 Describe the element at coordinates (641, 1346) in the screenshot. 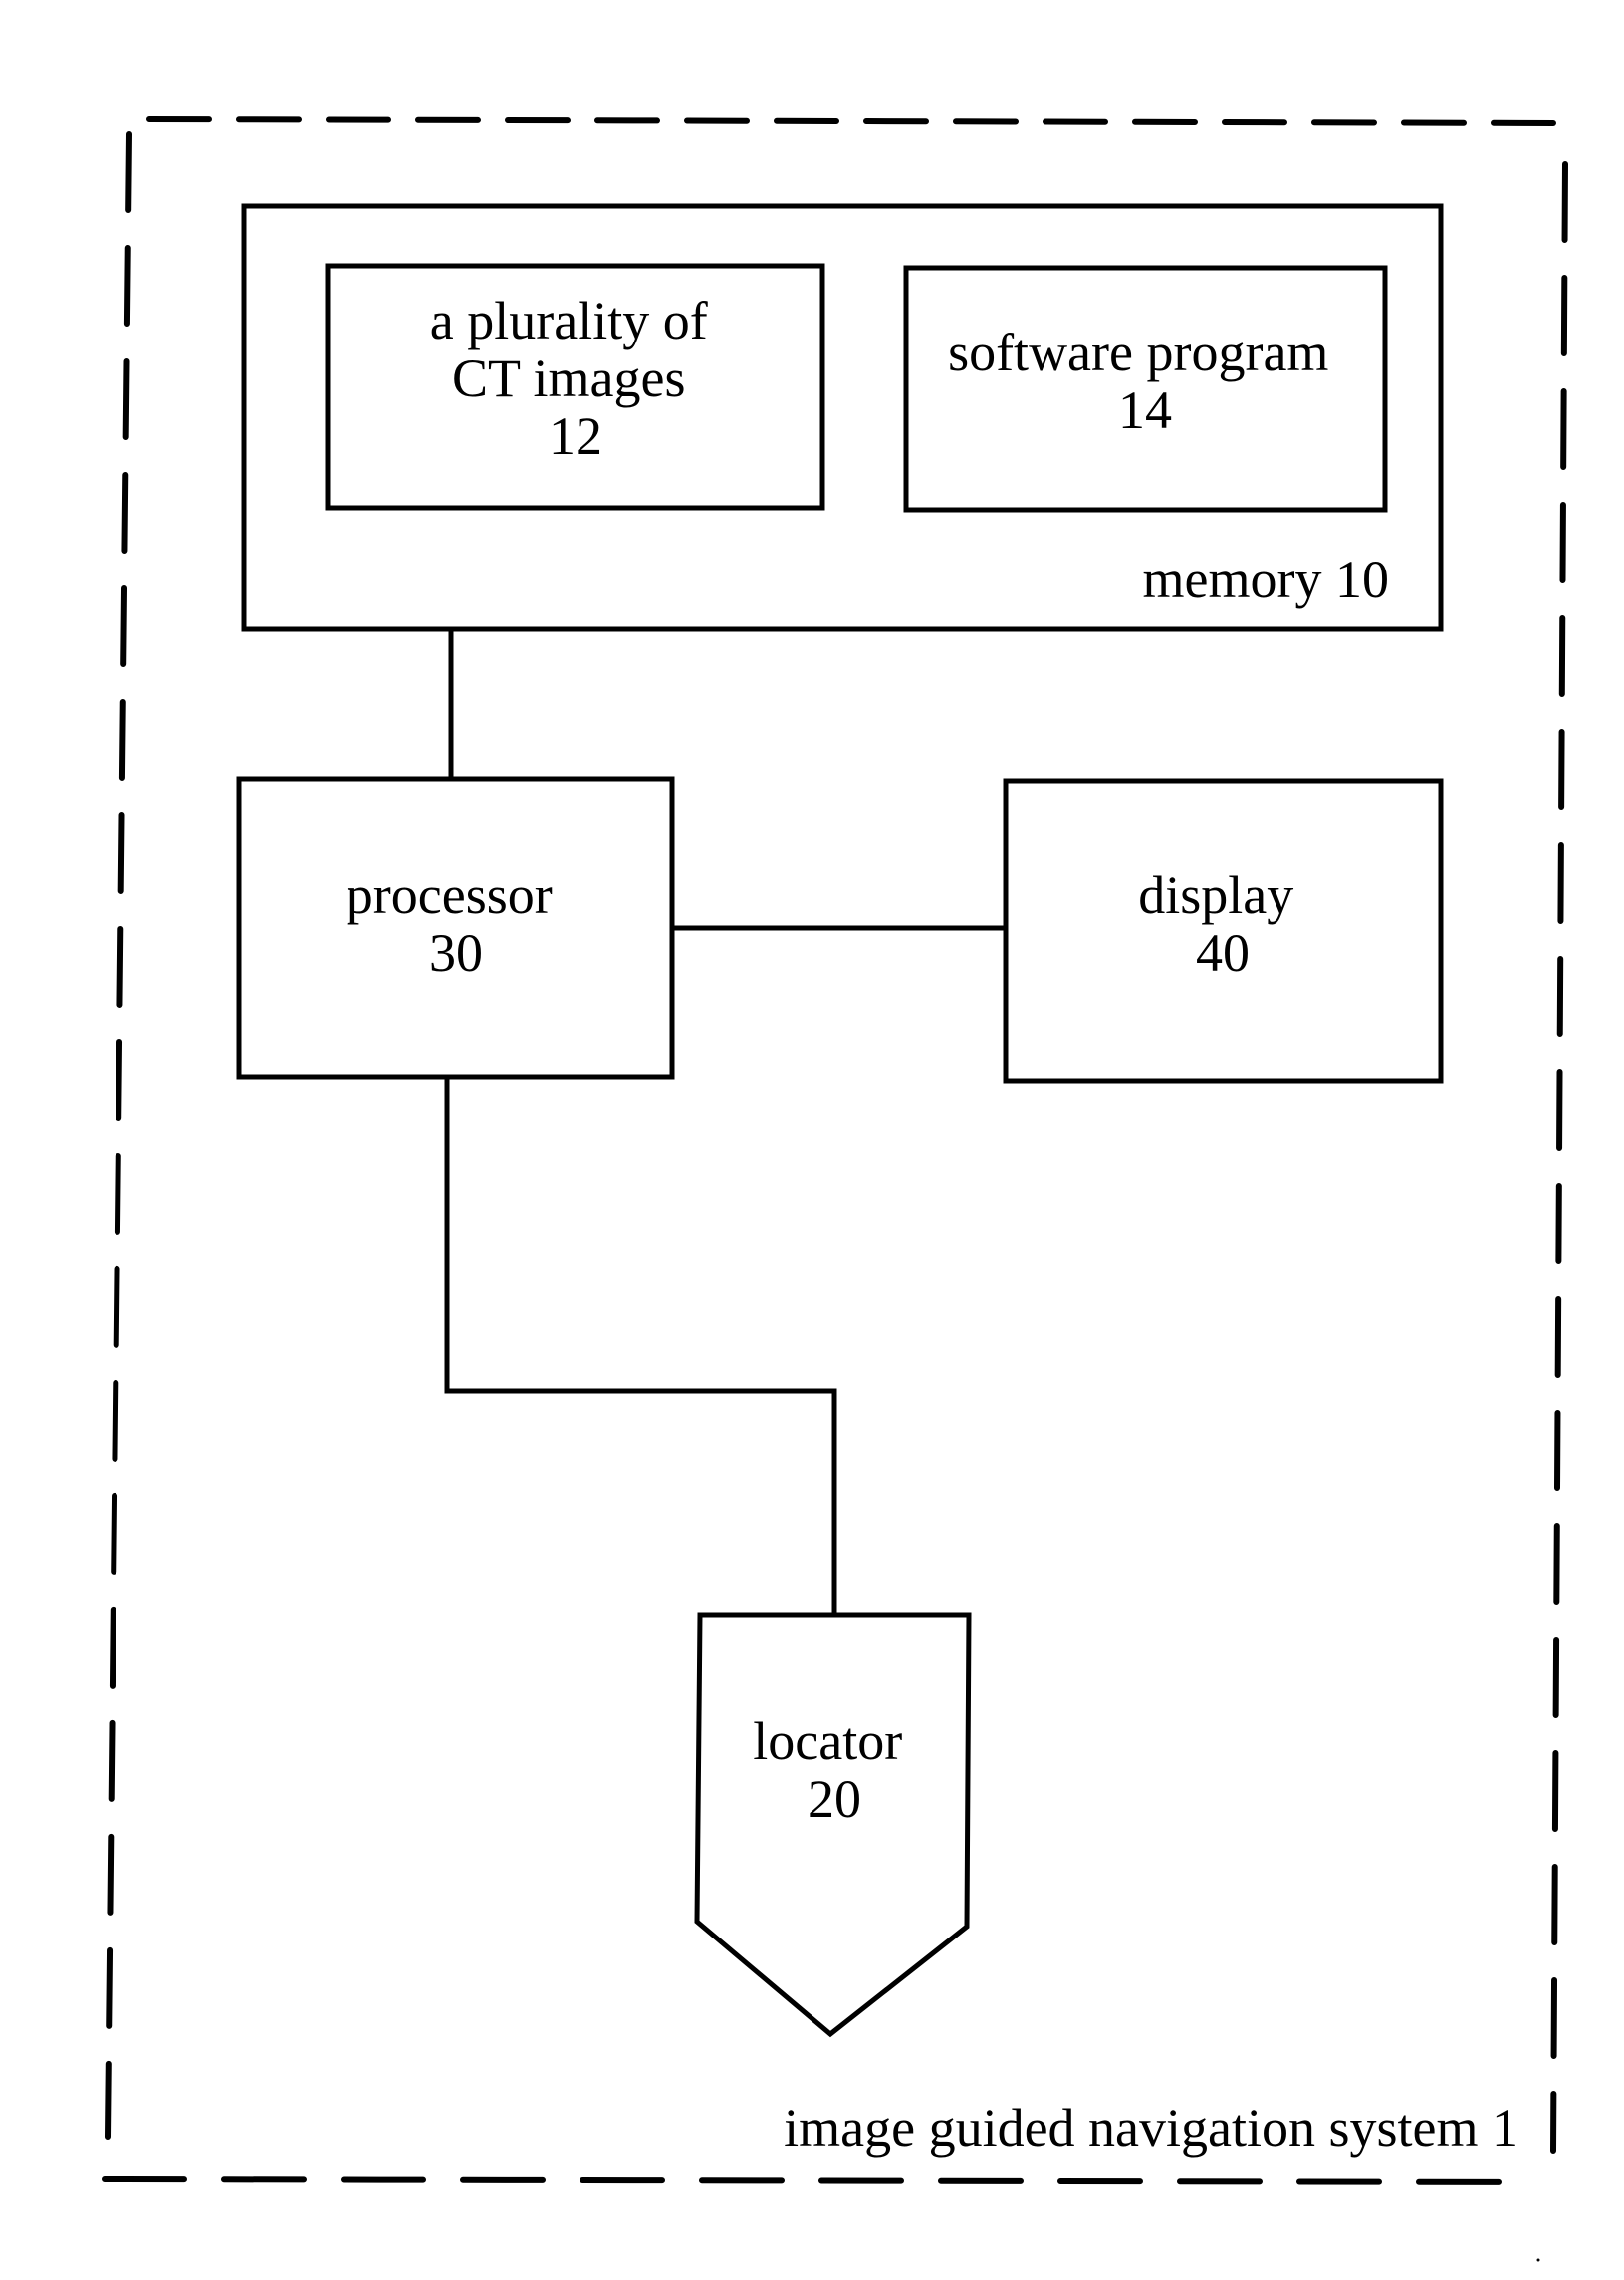

I see `connector-processor-locator` at that location.